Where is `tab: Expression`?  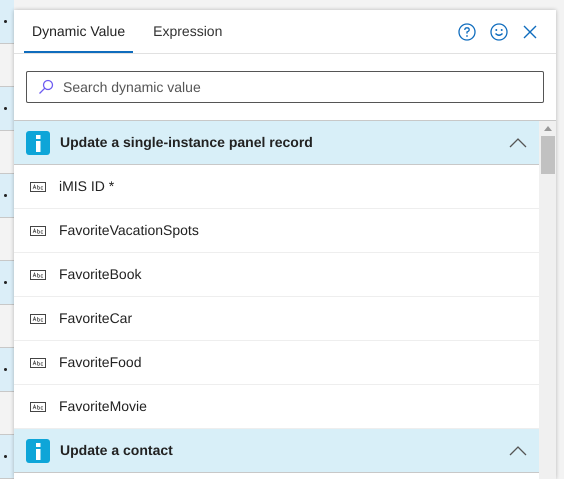
tab: Expression is located at coordinates (187, 32).